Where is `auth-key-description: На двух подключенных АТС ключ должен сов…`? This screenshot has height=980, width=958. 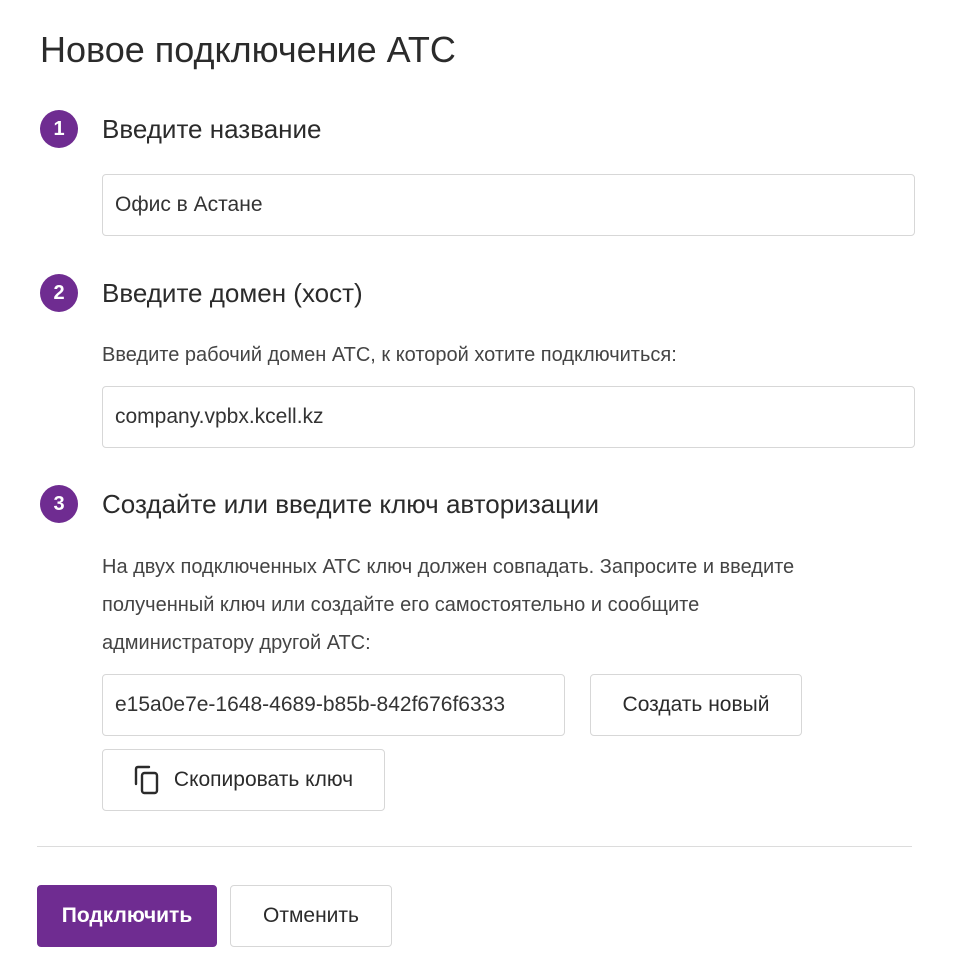
auth-key-description: На двух подключенных АТС ключ должен сов… is located at coordinates (448, 605).